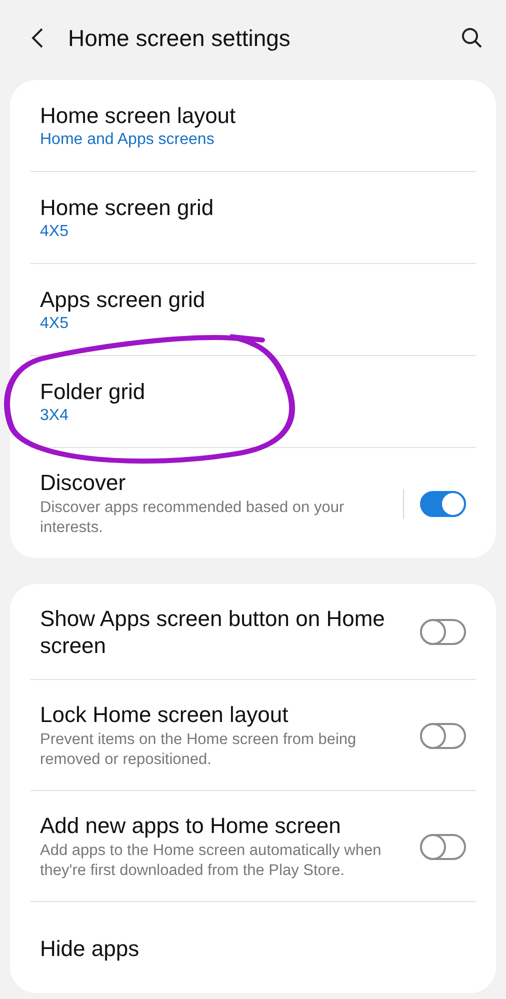 This screenshot has width=506, height=999. What do you see at coordinates (55, 416) in the screenshot?
I see `setting-value: 3X4` at bounding box center [55, 416].